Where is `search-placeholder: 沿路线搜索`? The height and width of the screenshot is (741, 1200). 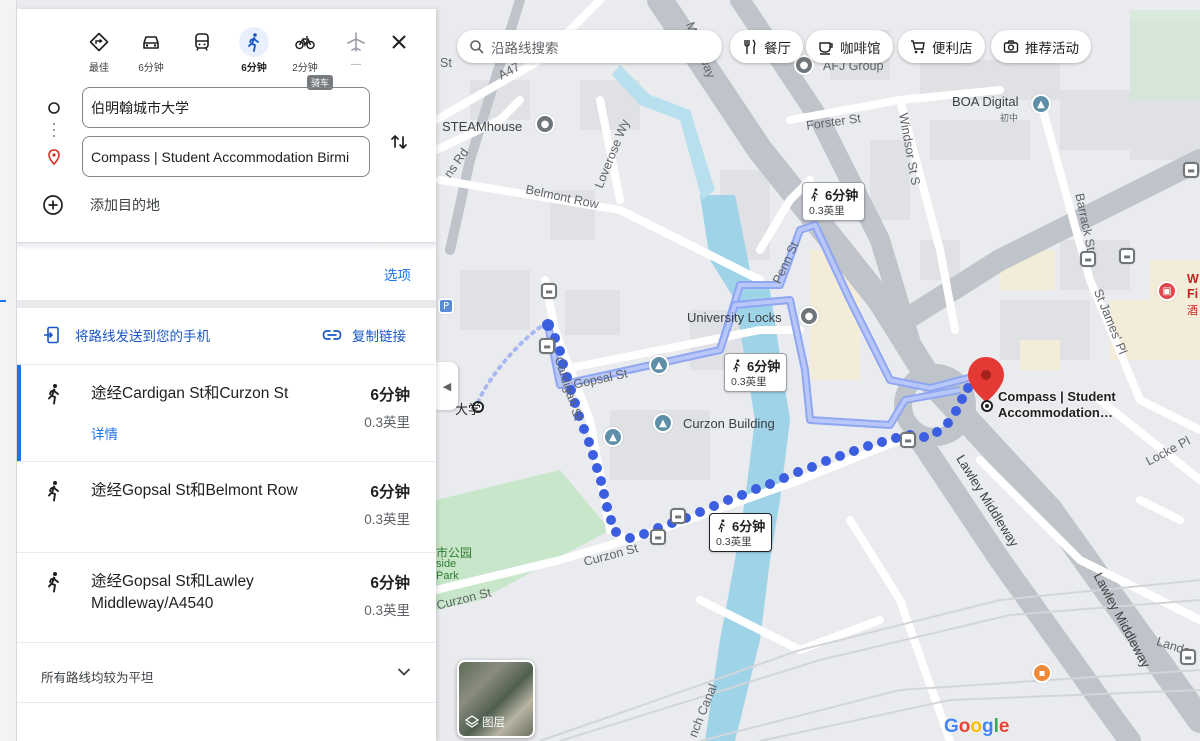
search-placeholder: 沿路线搜索 is located at coordinates (525, 48).